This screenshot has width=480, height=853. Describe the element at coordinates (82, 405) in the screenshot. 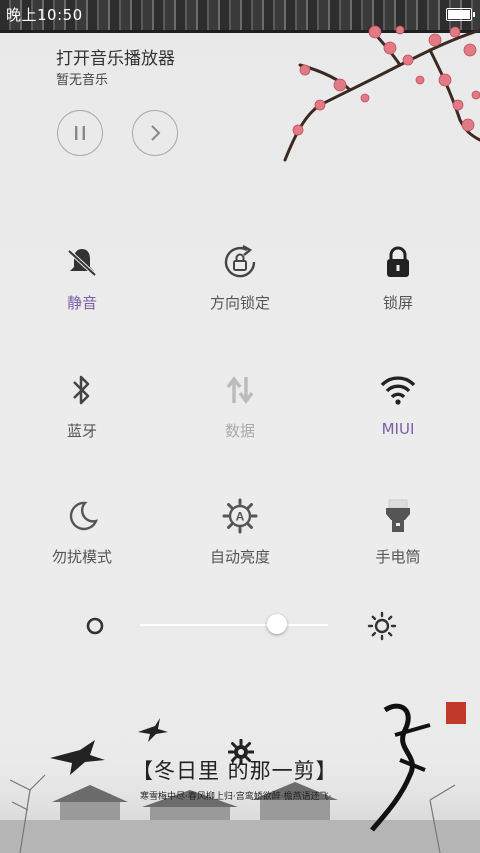

I see `toggle-bluetooth: 蓝牙` at that location.